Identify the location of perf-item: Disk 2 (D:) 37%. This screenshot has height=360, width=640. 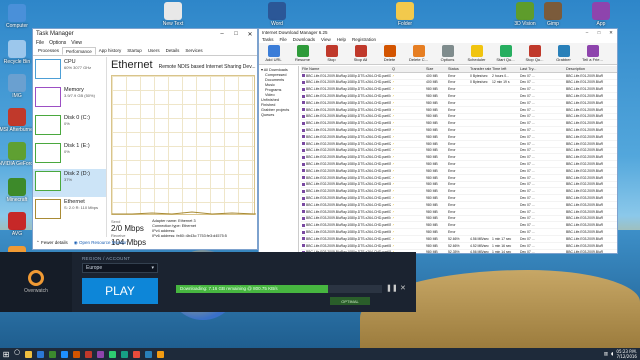
(69, 183).